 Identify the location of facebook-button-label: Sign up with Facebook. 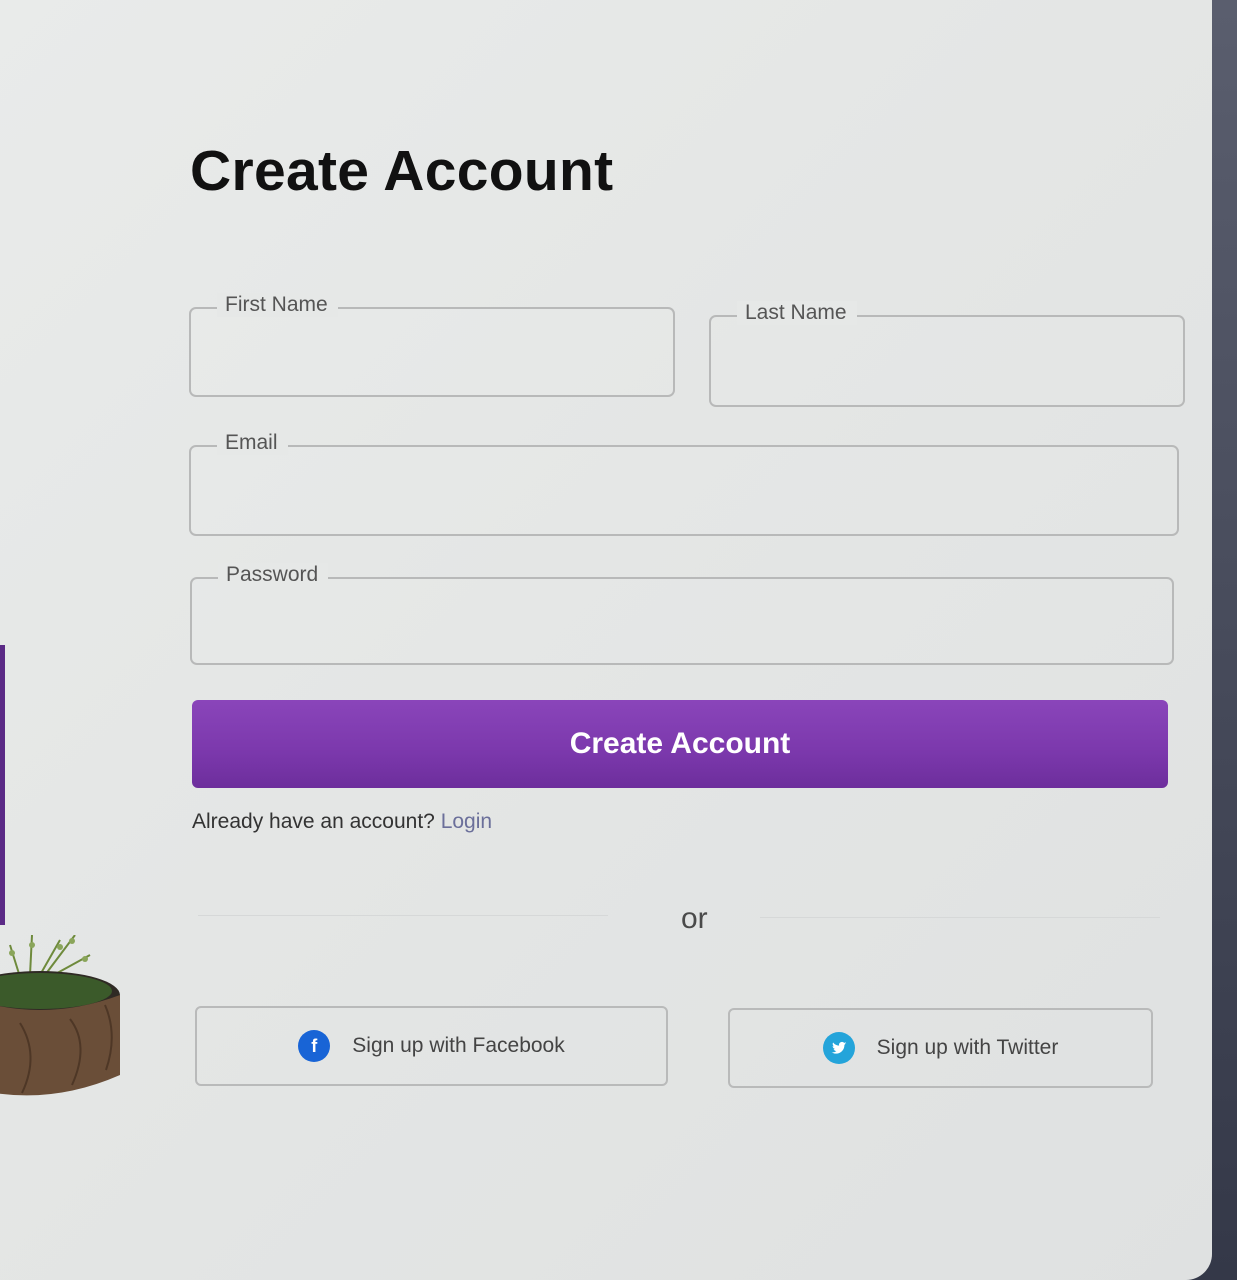
(458, 1045).